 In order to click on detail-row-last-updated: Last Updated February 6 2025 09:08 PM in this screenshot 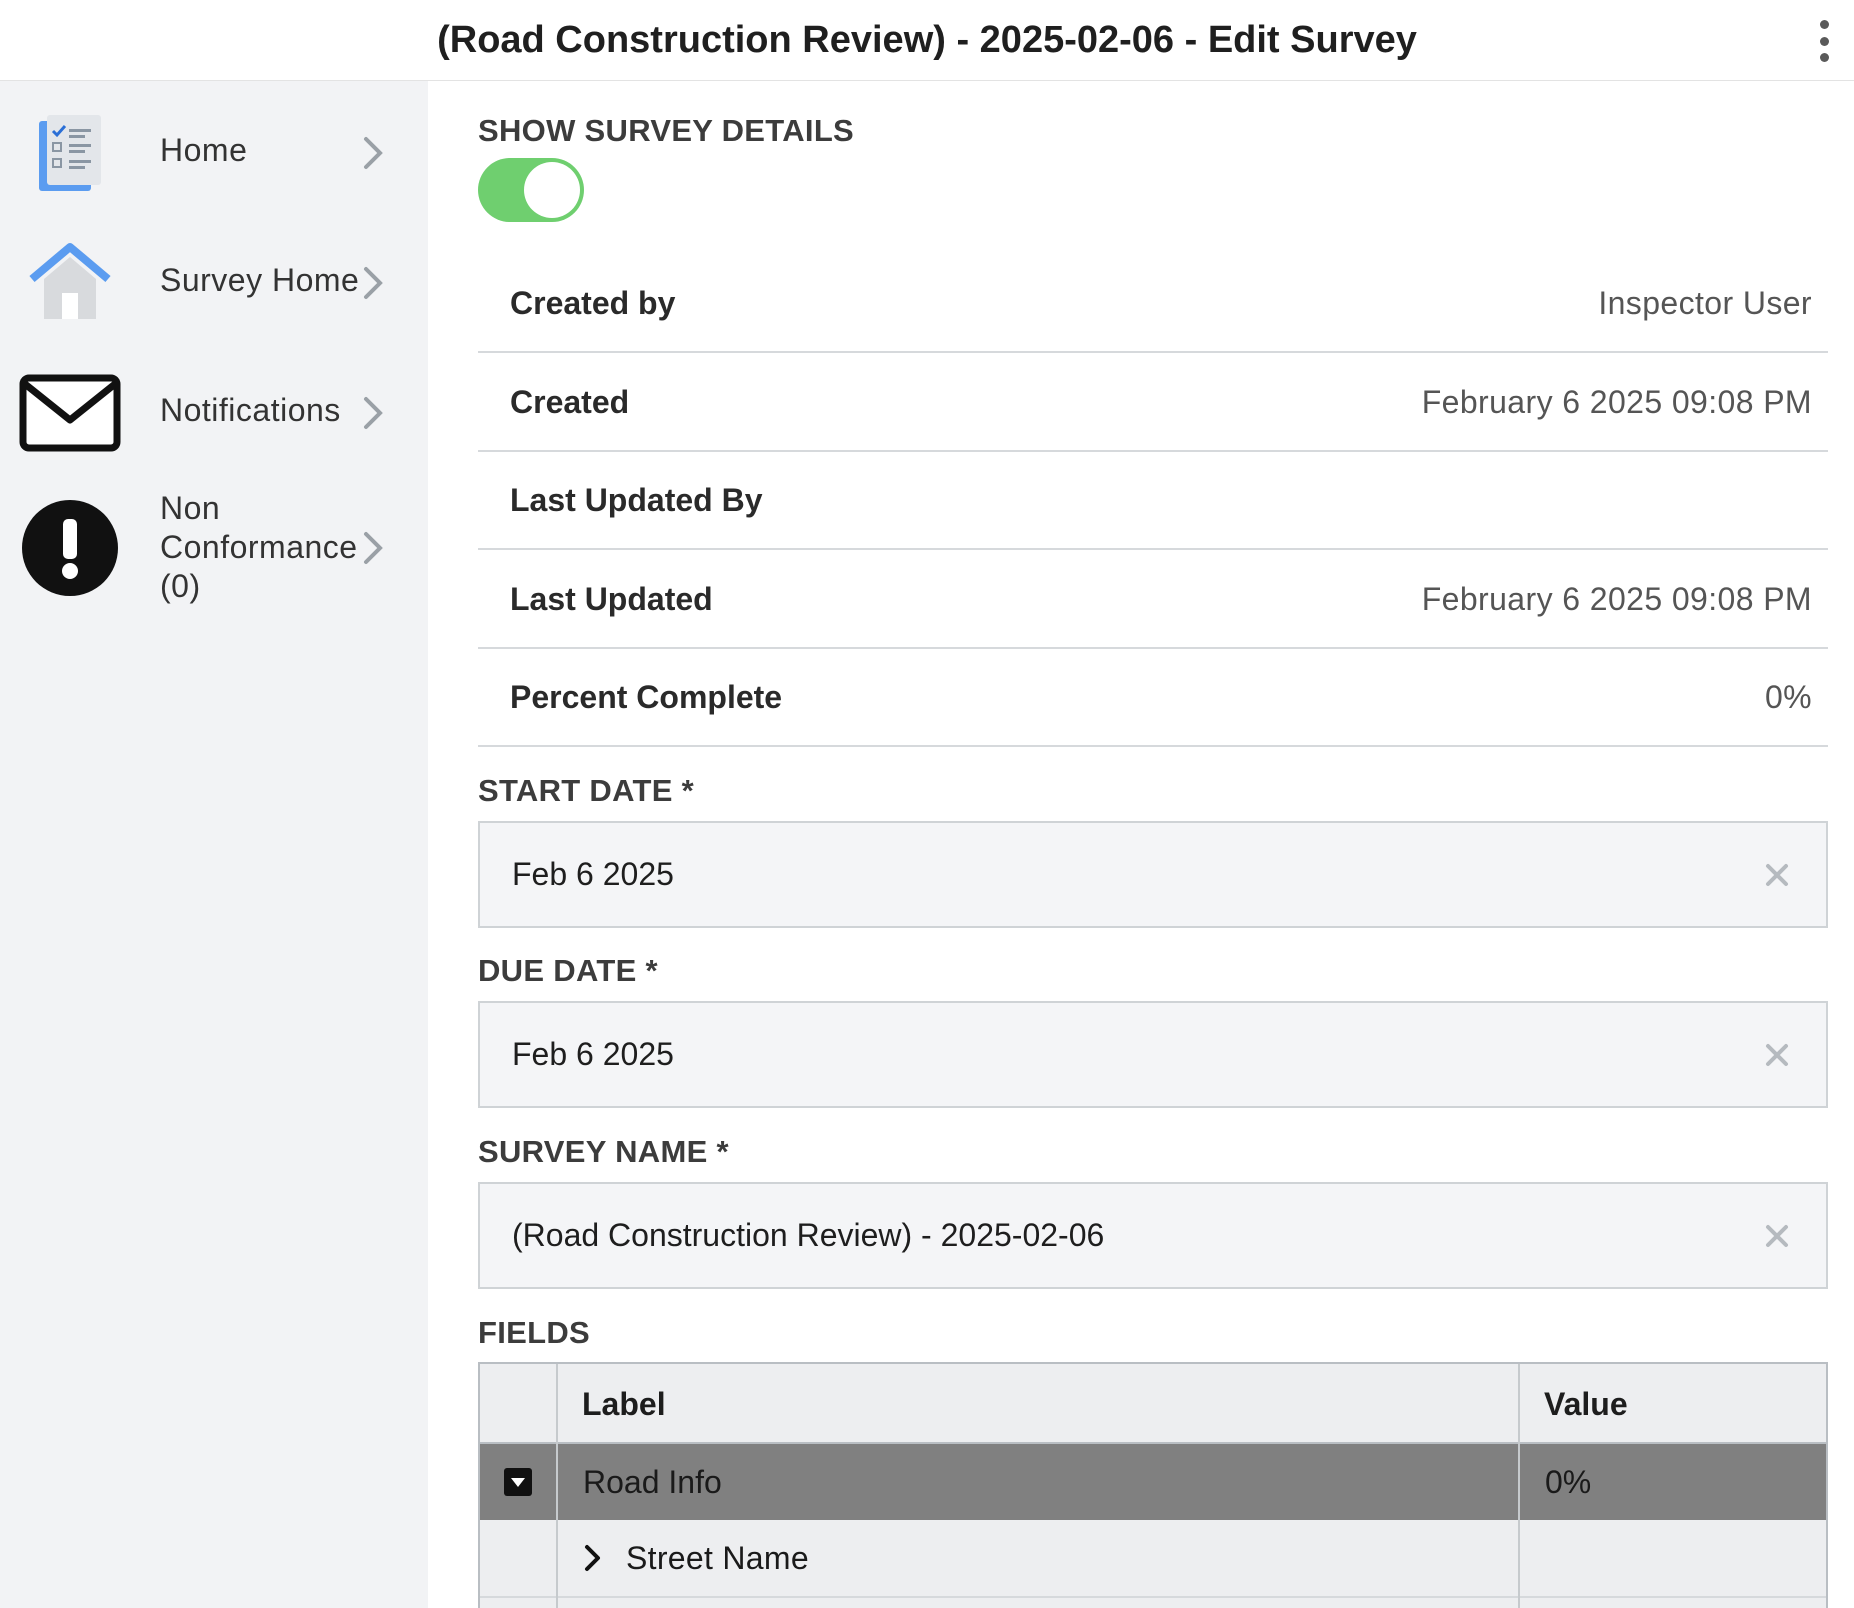, I will do `click(1153, 600)`.